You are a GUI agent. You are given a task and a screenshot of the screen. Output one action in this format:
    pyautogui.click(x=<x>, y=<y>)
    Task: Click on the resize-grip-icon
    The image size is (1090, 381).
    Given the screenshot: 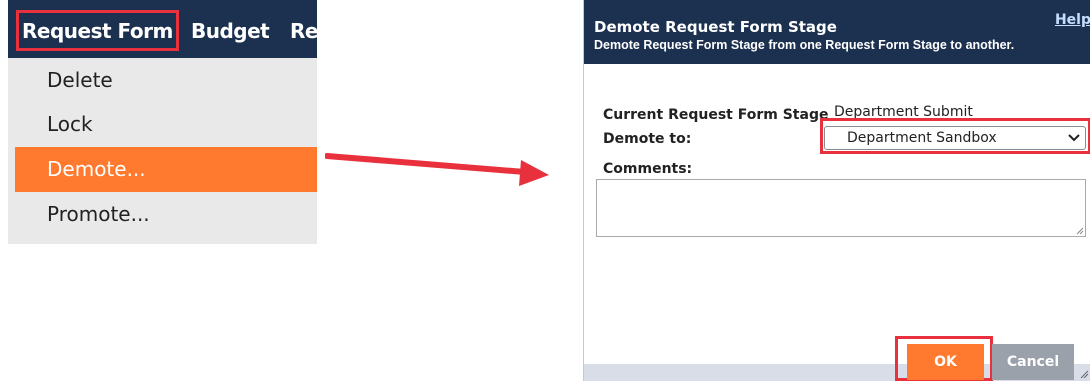 What is the action you would take?
    pyautogui.click(x=1080, y=231)
    